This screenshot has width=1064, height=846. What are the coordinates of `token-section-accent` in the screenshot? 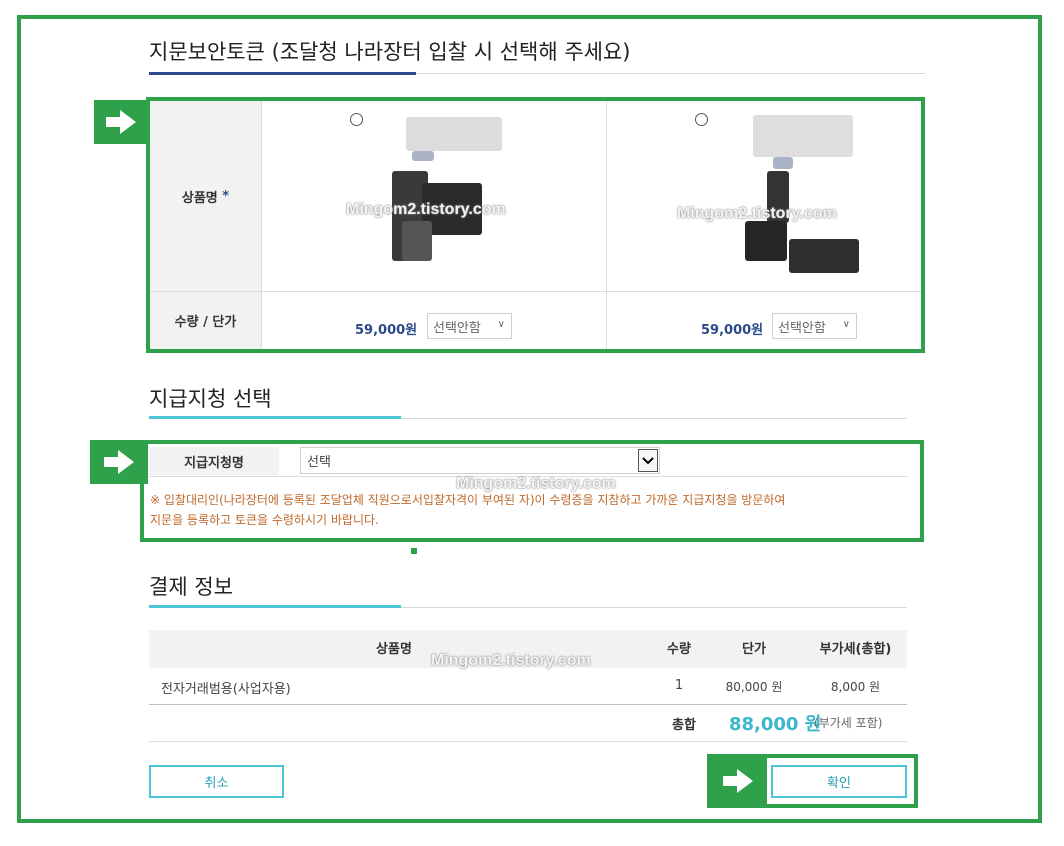 It's located at (282, 73).